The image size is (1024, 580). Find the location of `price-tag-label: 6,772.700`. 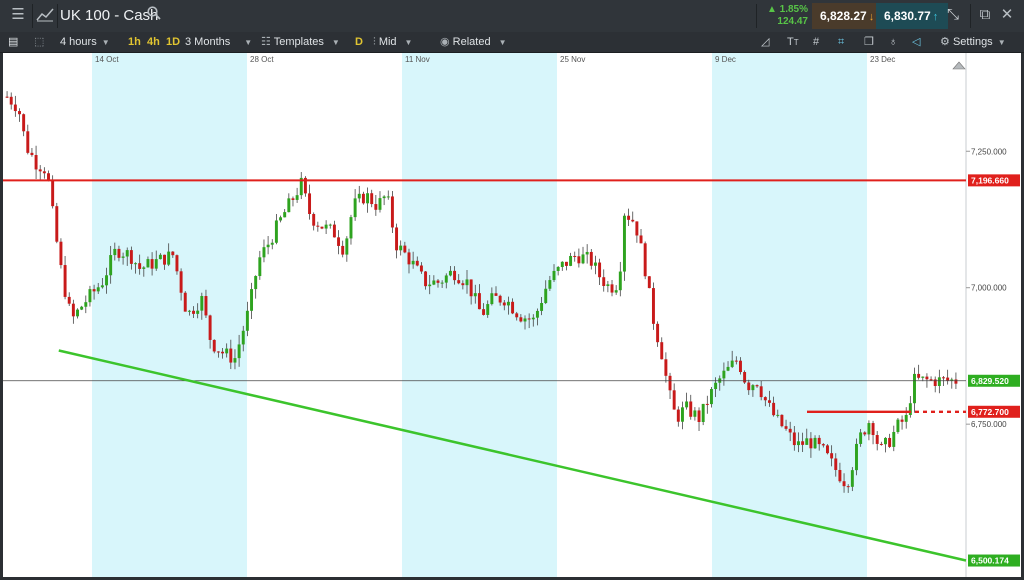

price-tag-label: 6,772.700 is located at coordinates (990, 412).